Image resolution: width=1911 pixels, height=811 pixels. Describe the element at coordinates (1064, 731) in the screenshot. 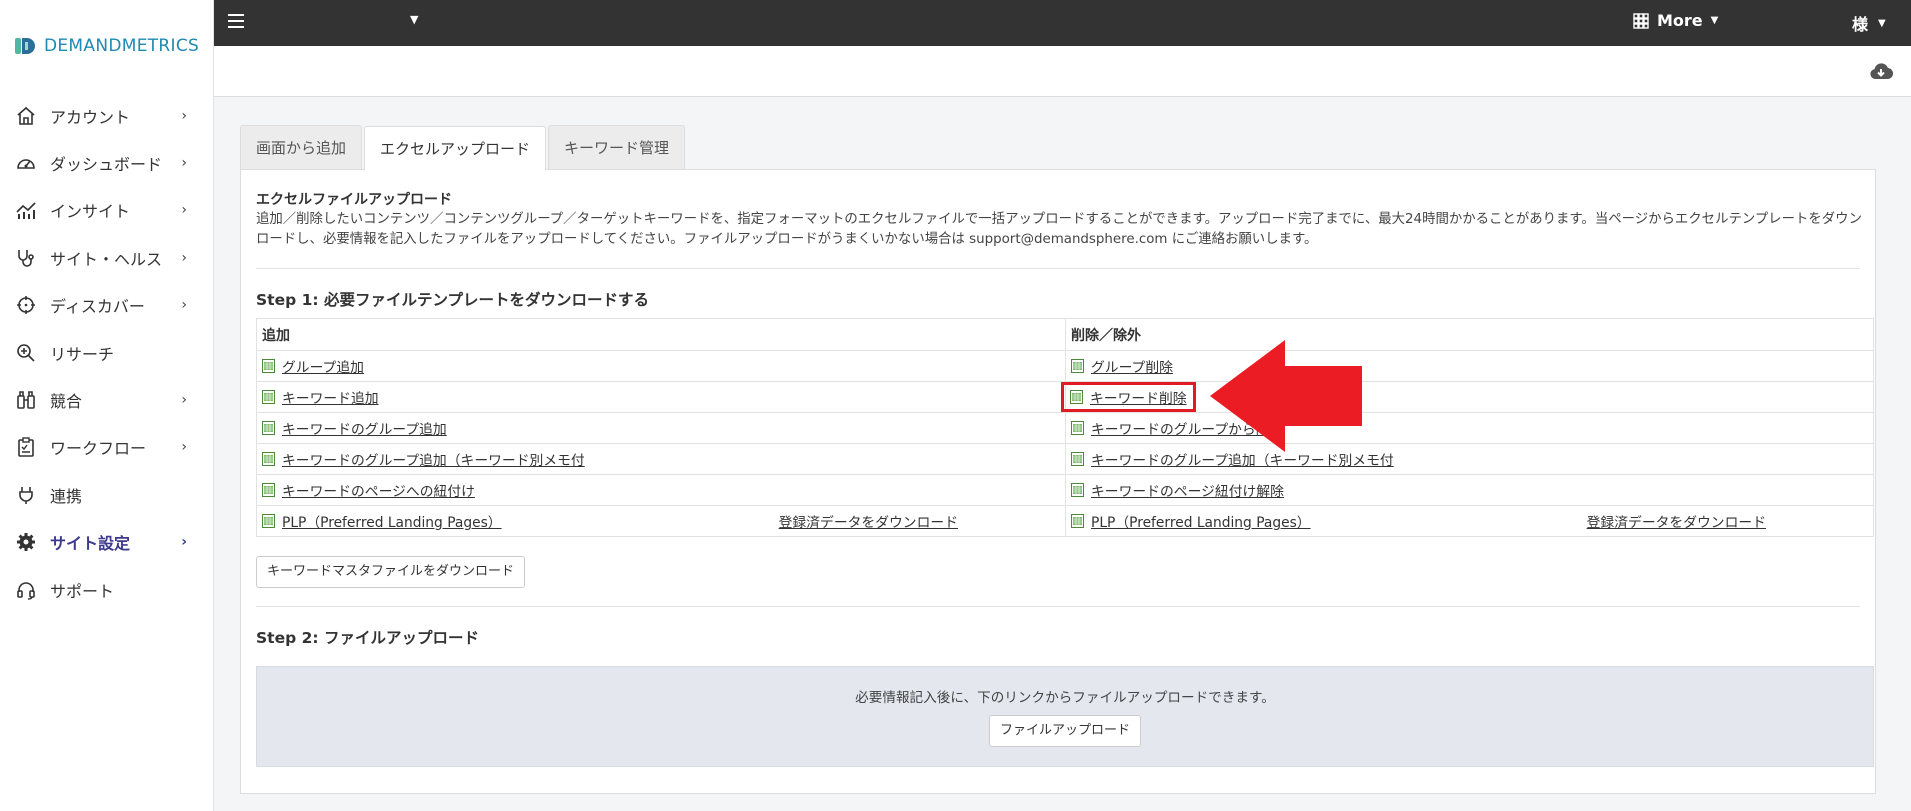

I see `file-upload-button: ファイルアップロード` at that location.